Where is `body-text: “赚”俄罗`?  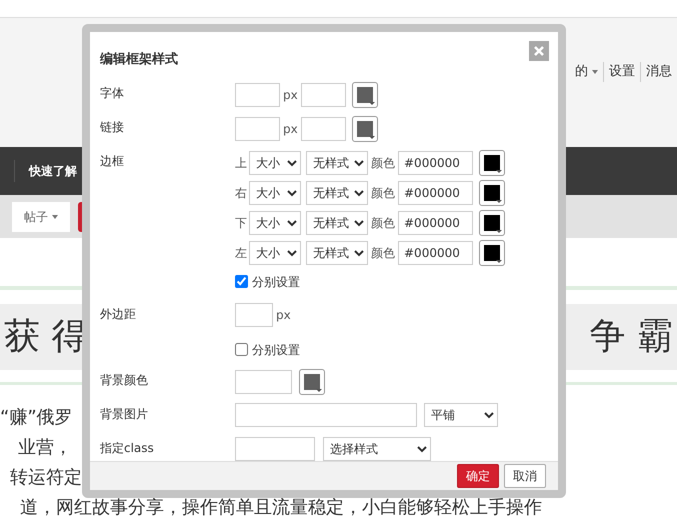 body-text: “赚”俄罗 is located at coordinates (36, 418).